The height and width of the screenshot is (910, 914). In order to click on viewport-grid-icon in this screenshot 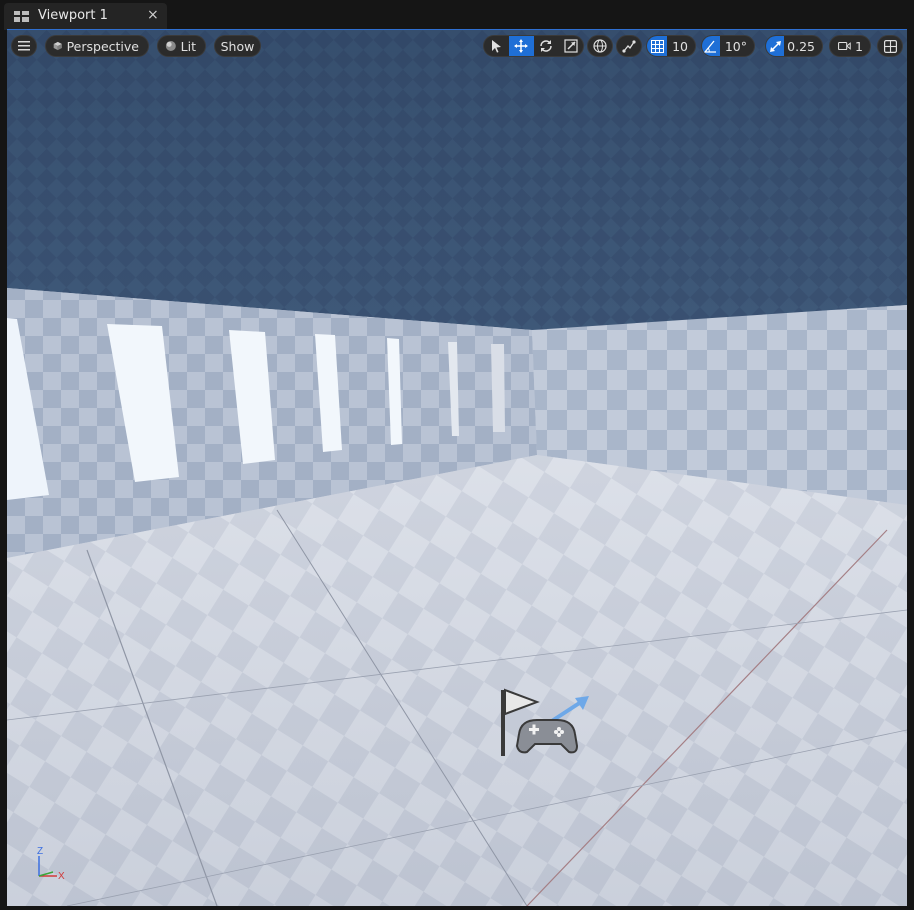, I will do `click(21, 16)`.